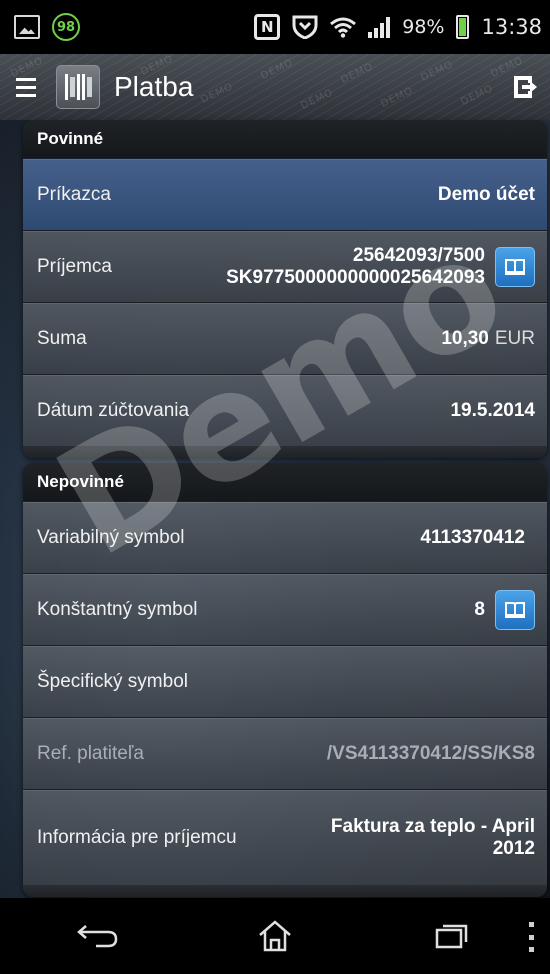 This screenshot has width=550, height=974. I want to click on row-value: 8, so click(479, 609).